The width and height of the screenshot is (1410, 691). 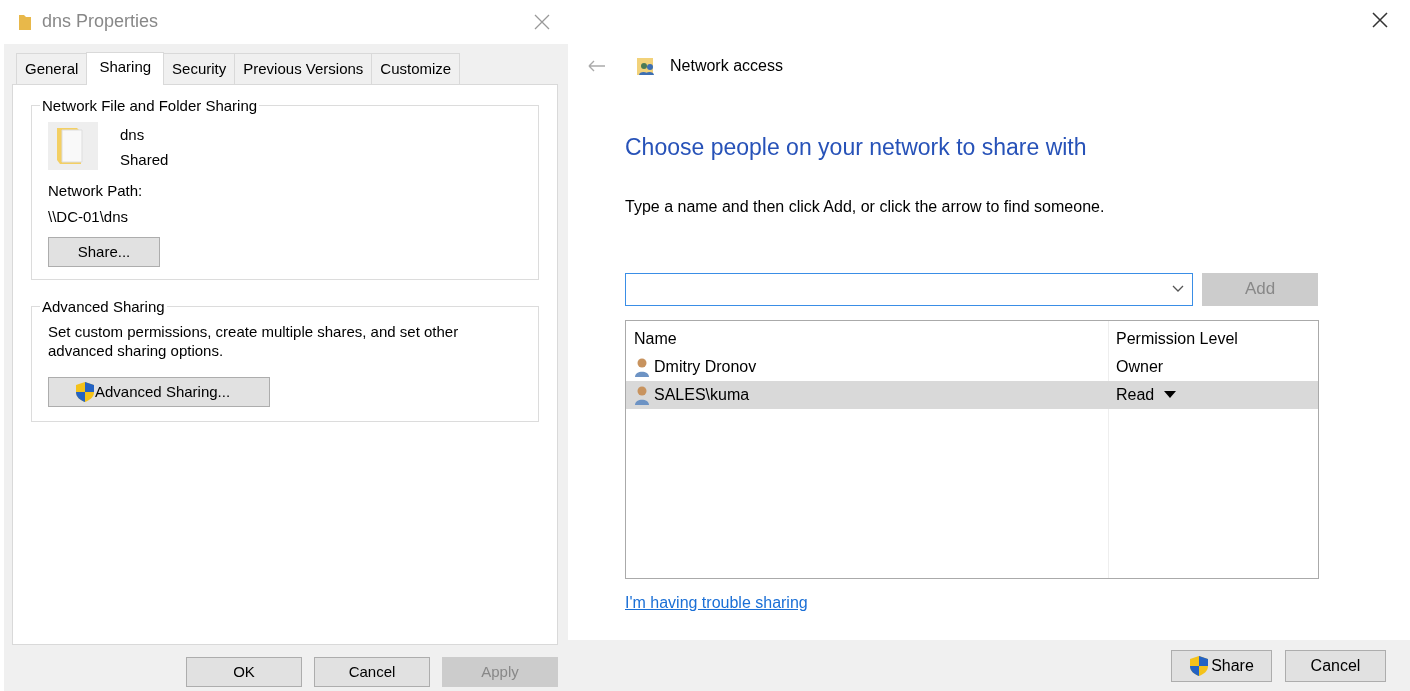 What do you see at coordinates (1170, 394) in the screenshot?
I see `dropdown-arrow-icon` at bounding box center [1170, 394].